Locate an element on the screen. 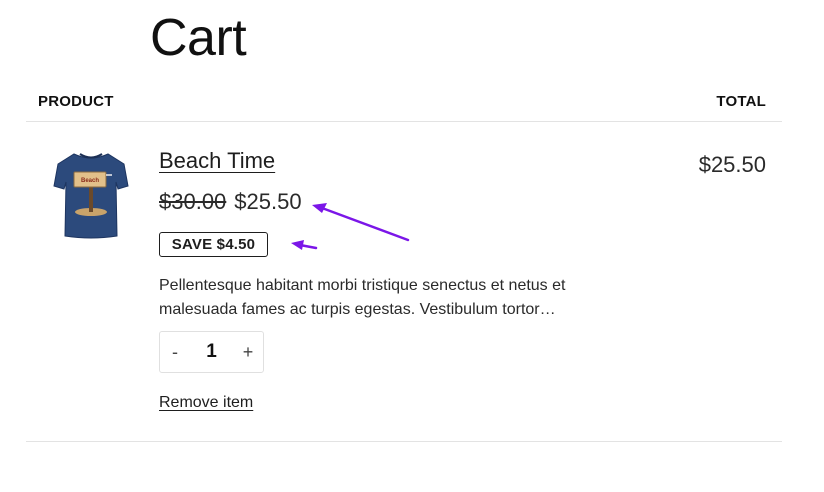 This screenshot has width=824, height=492. column-header-total: TOTAL is located at coordinates (741, 101).